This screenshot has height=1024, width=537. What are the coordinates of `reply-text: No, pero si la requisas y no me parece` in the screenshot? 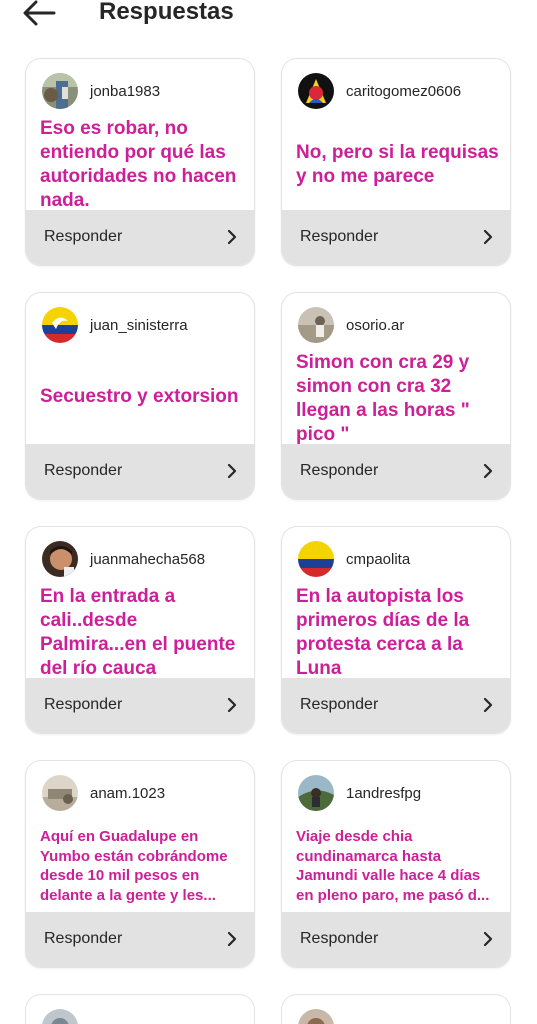 It's located at (397, 164).